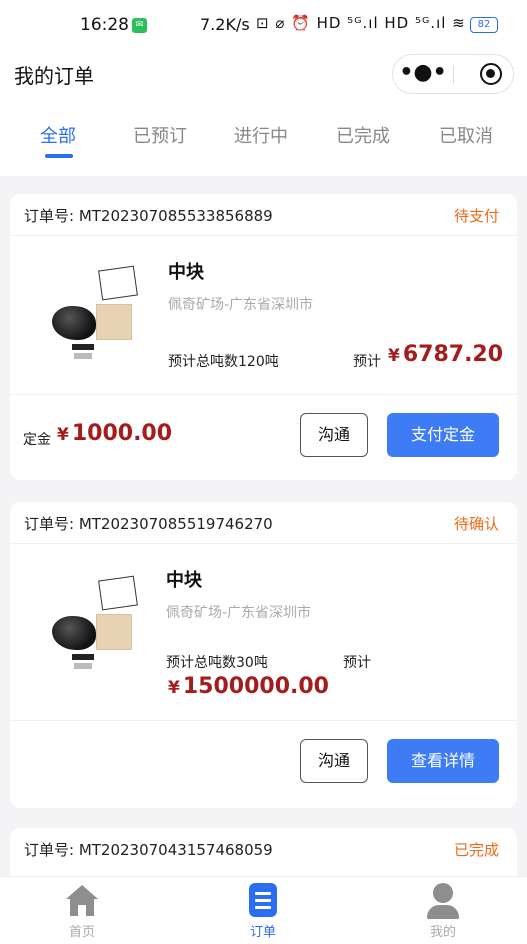 This screenshot has width=527, height=944. Describe the element at coordinates (442, 932) in the screenshot. I see `nav-profile-label: 我的` at that location.